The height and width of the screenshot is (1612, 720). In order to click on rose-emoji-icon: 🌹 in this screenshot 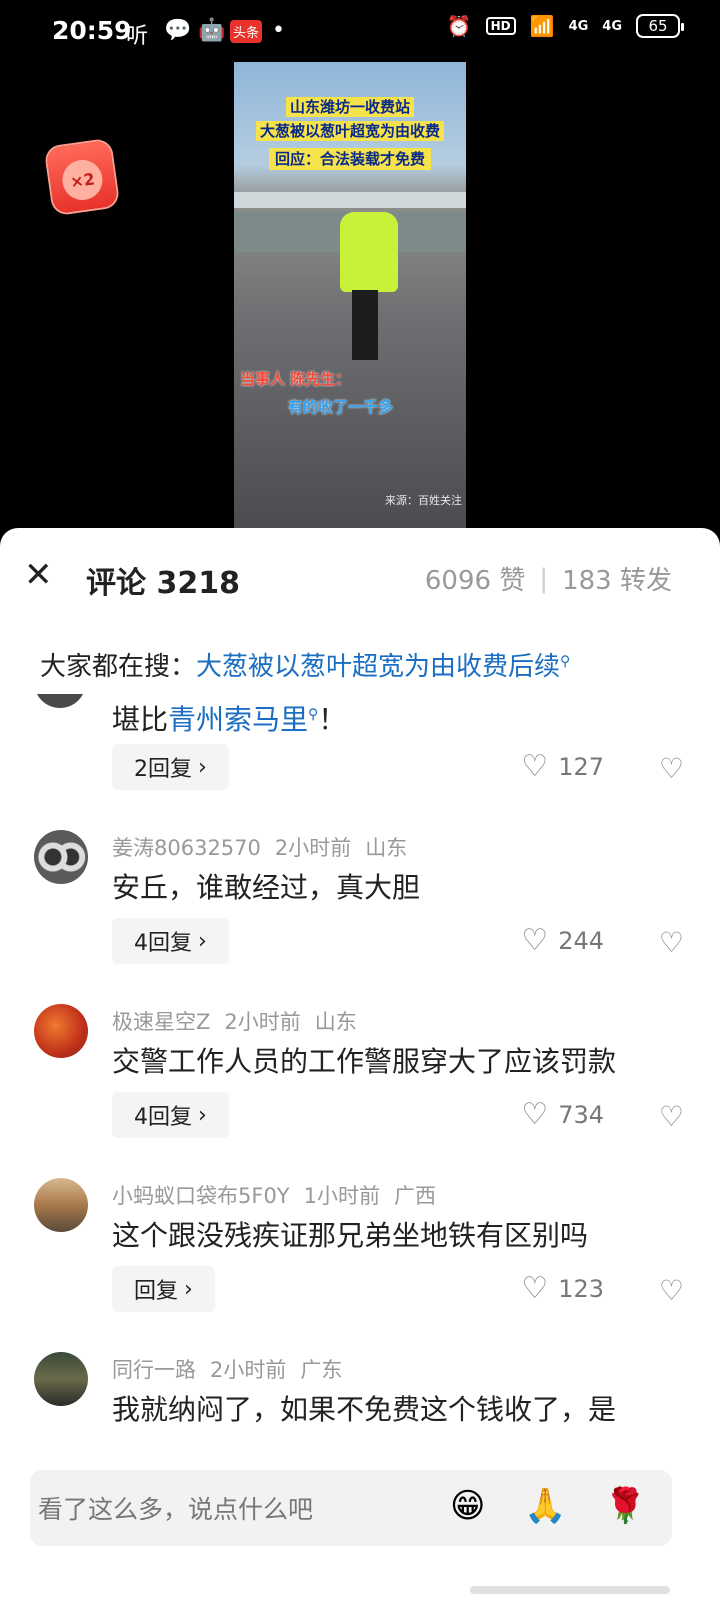, I will do `click(625, 1506)`.